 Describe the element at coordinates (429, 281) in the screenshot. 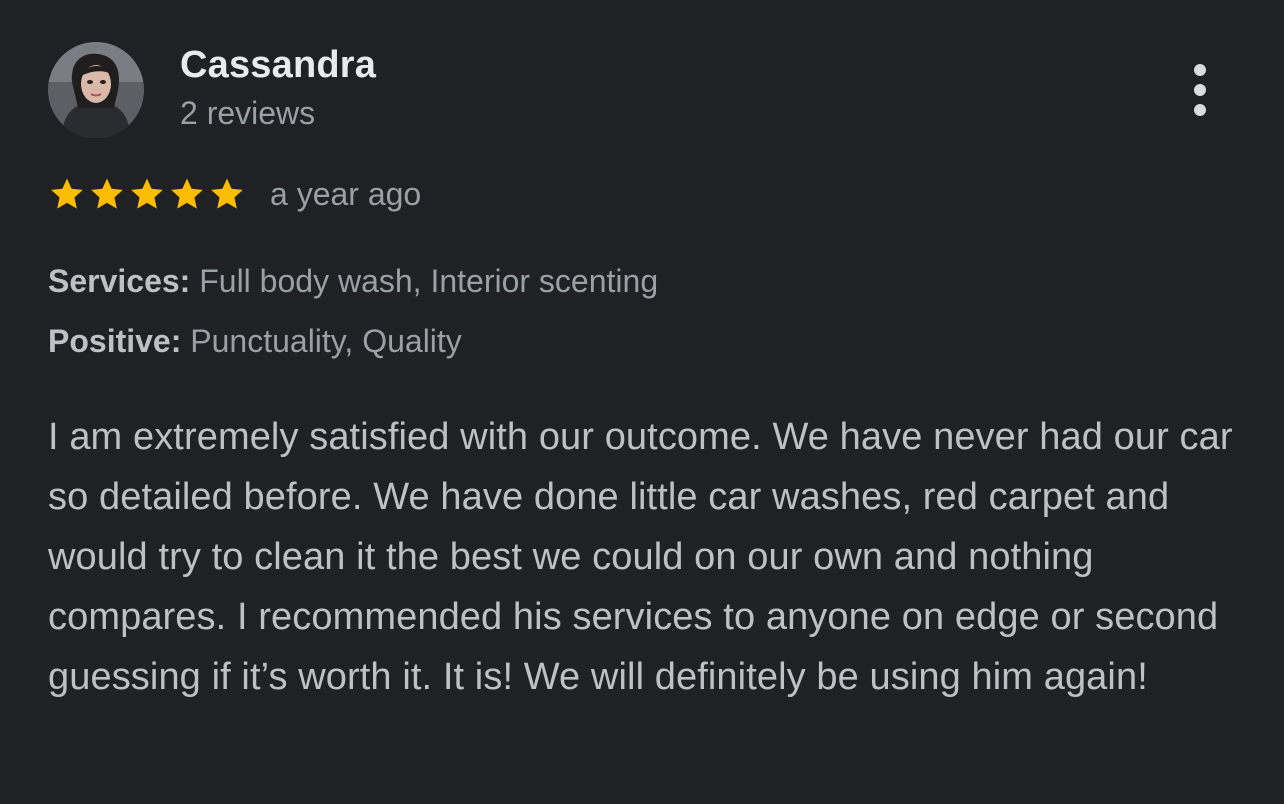

I see `services-value: Full body wash, Interior scenting` at that location.